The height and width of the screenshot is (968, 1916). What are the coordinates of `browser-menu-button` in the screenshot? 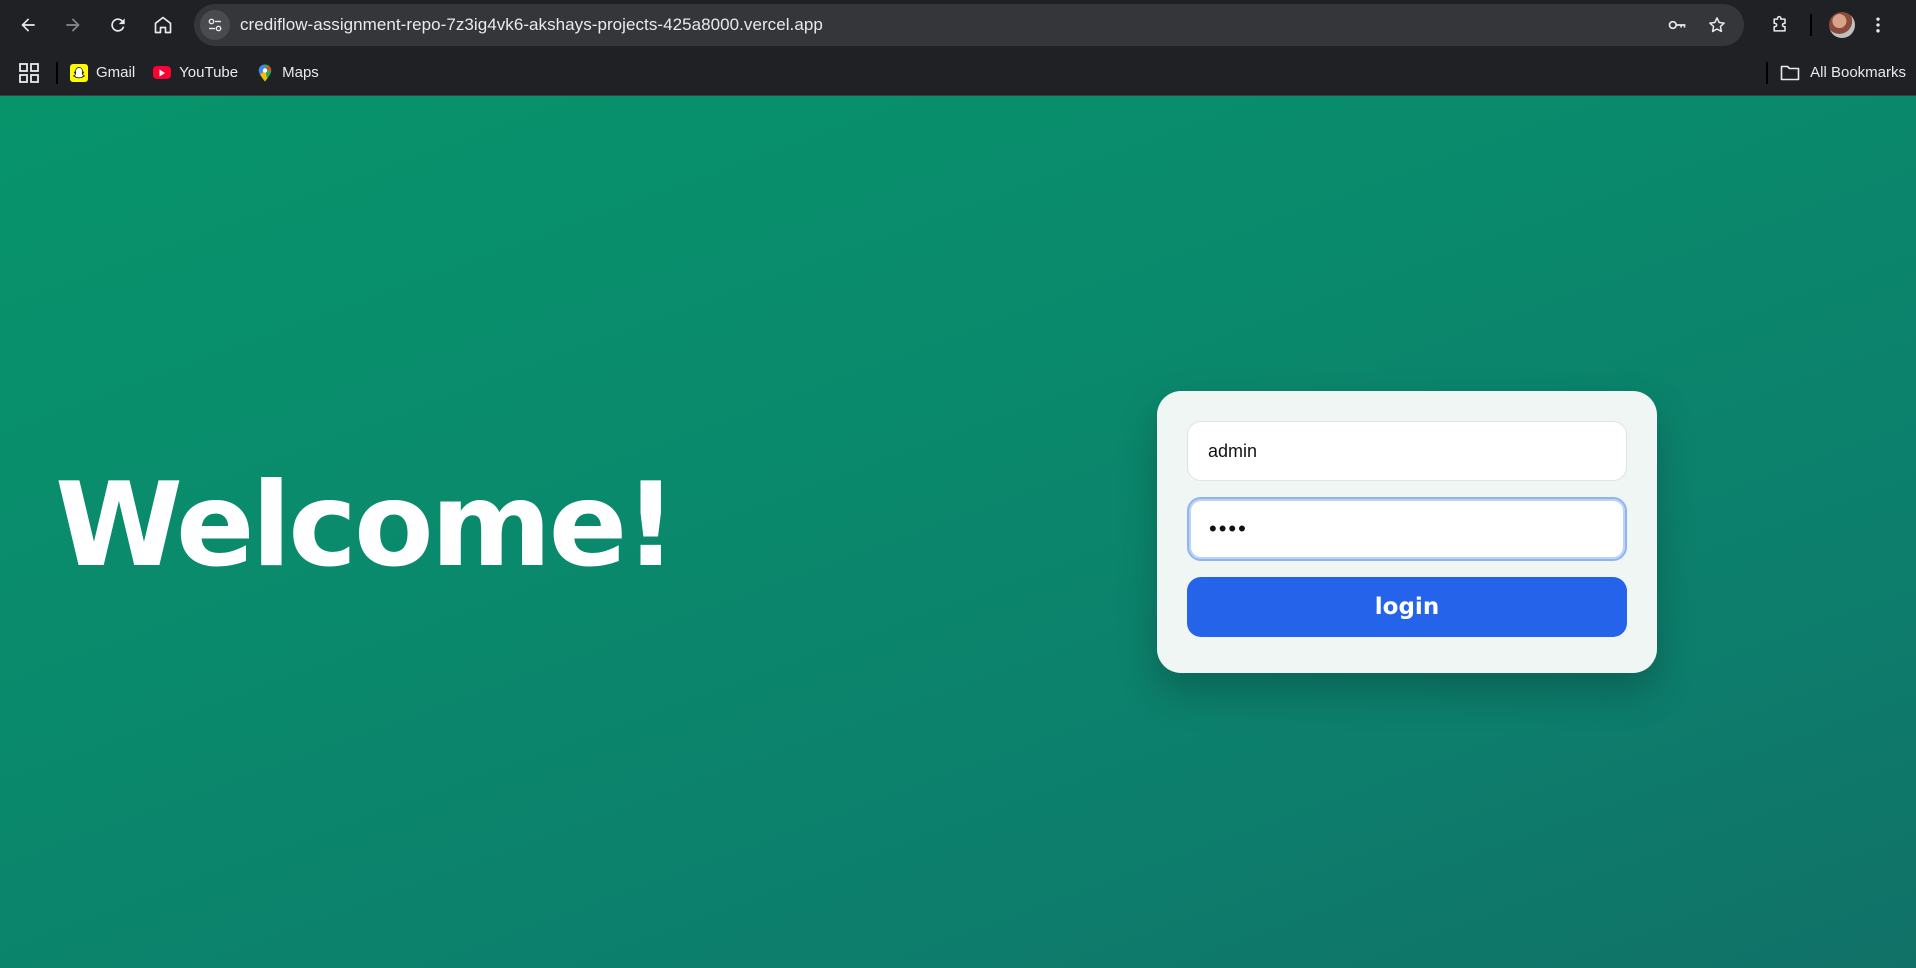 It's located at (1878, 25).